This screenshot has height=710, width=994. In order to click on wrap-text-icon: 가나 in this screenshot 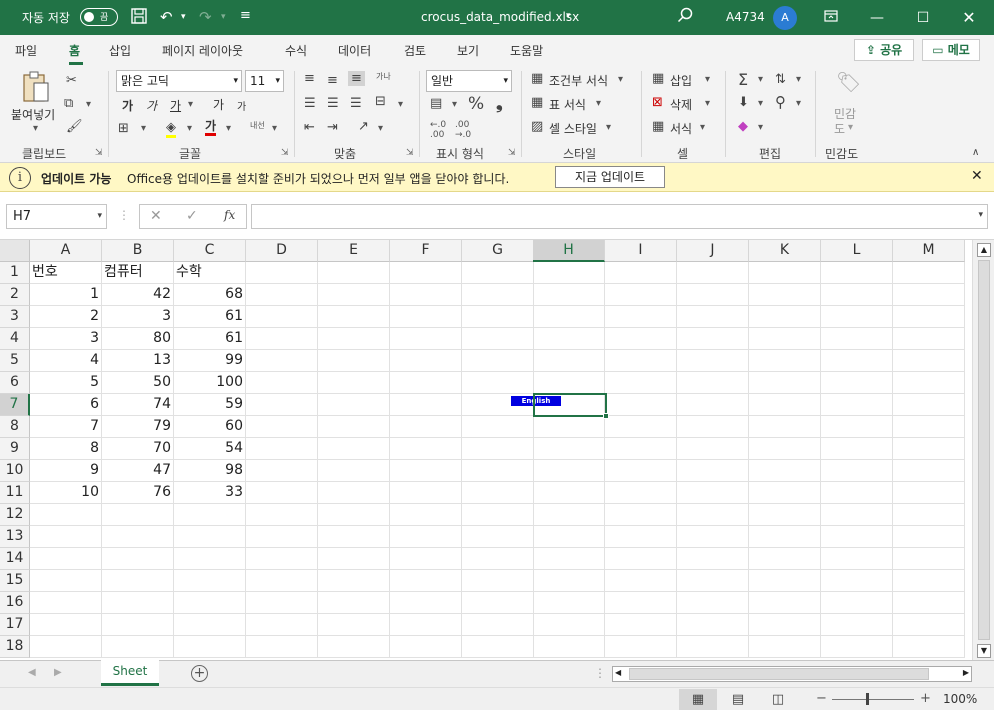, I will do `click(383, 76)`.